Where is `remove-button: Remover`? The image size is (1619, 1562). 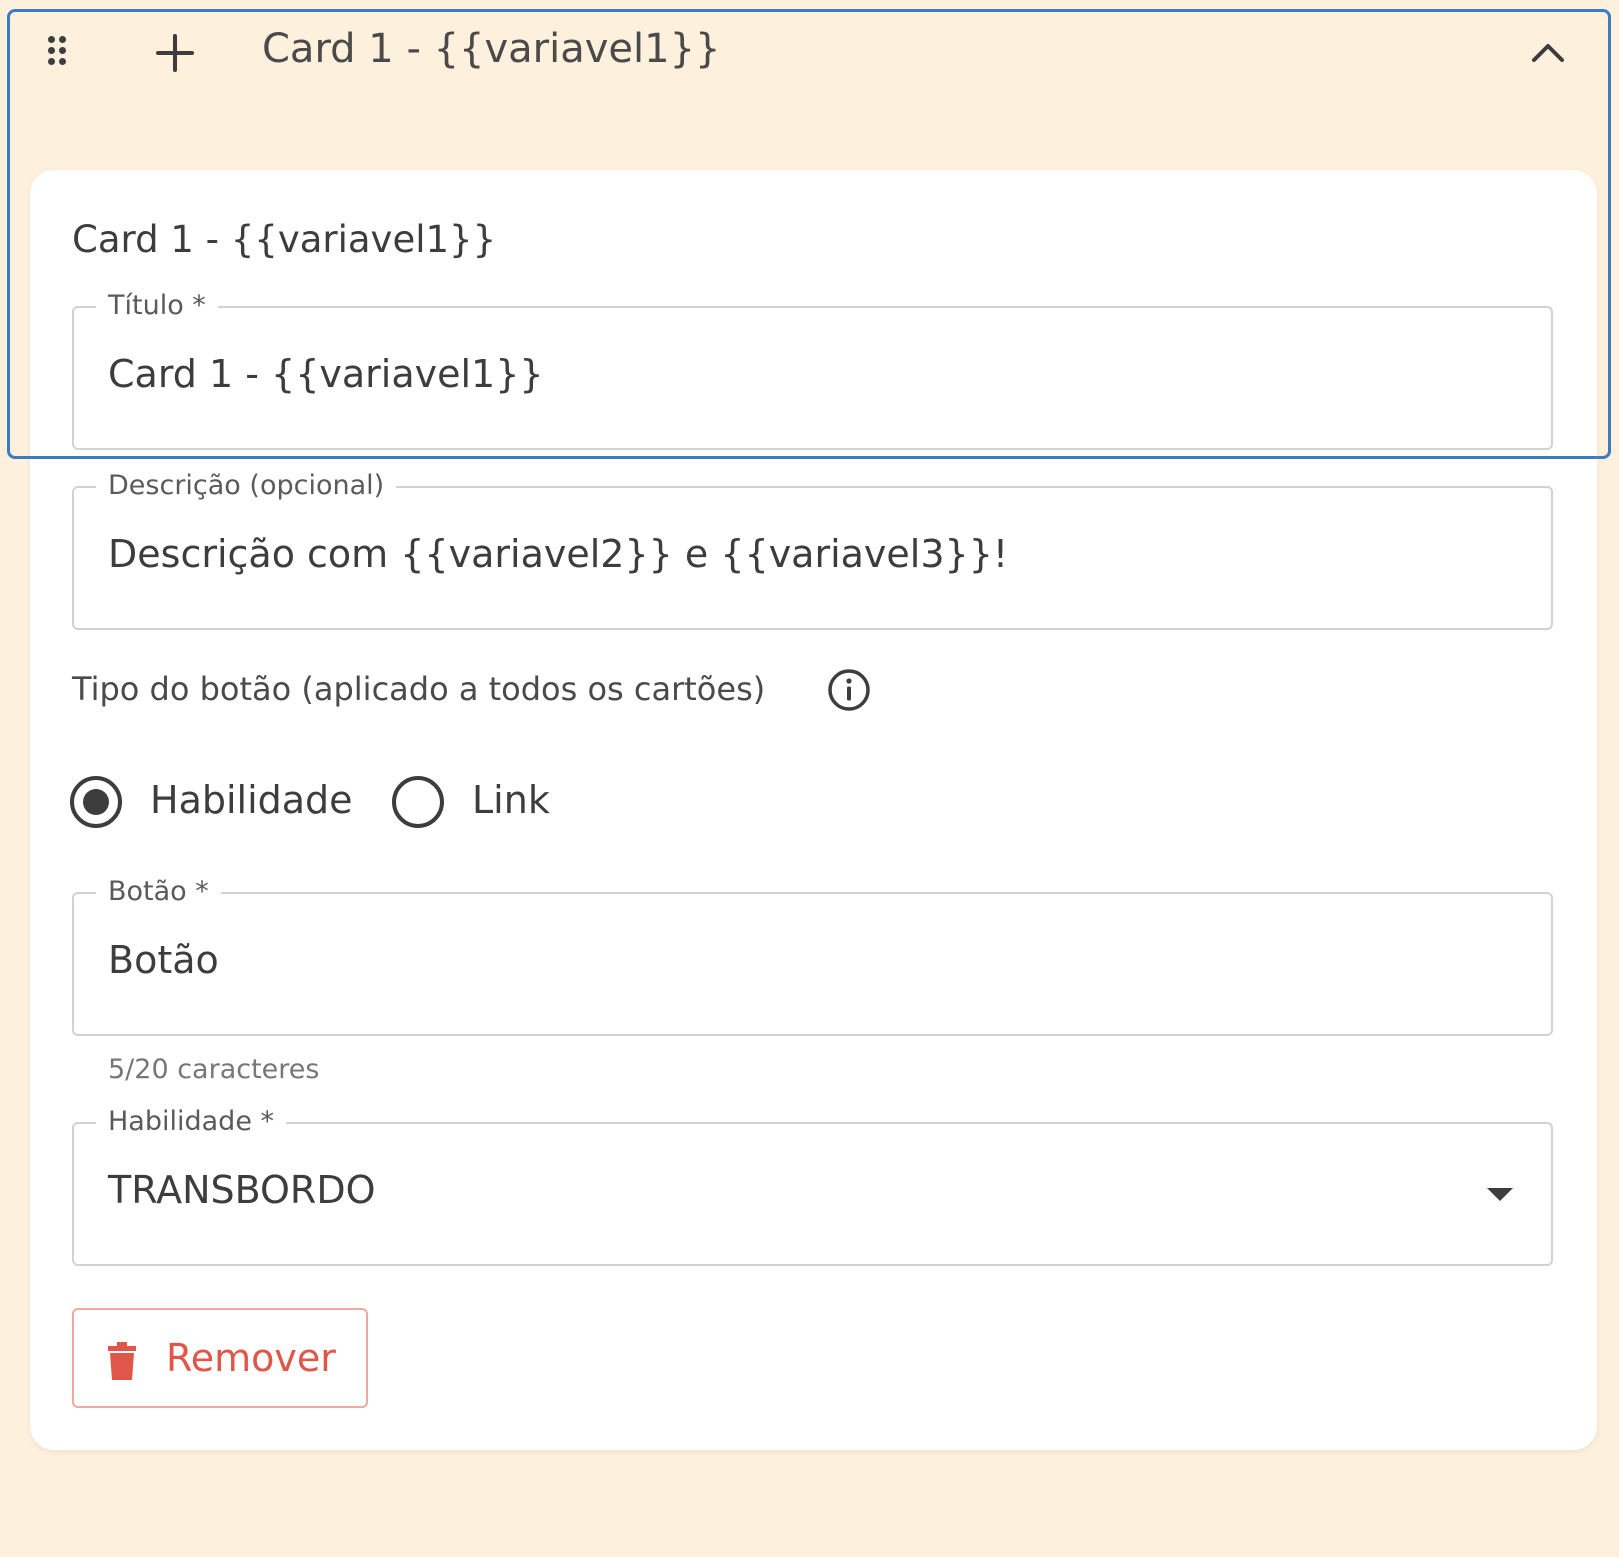 remove-button: Remover is located at coordinates (220, 1358).